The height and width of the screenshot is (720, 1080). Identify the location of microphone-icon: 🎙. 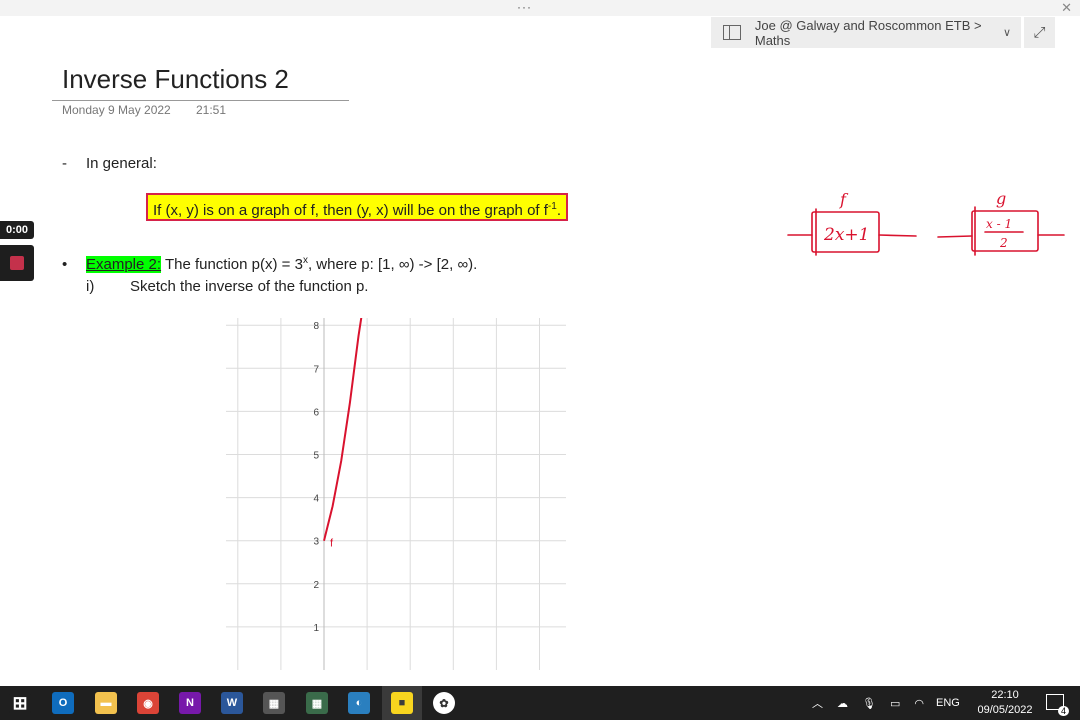
(869, 703).